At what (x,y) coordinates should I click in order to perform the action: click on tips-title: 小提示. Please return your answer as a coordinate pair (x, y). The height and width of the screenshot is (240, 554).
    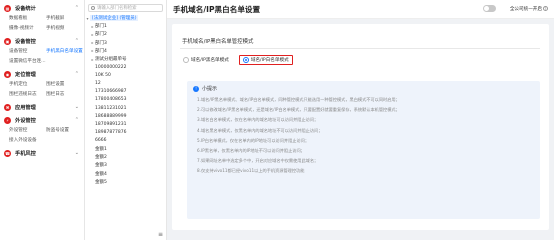
    Looking at the image, I should click on (210, 89).